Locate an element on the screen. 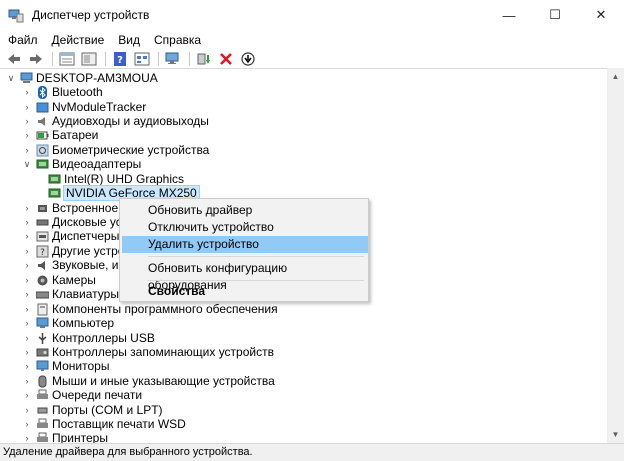  tree-category-nvmoduletracker: › NvModuleTracker is located at coordinates (84, 107).